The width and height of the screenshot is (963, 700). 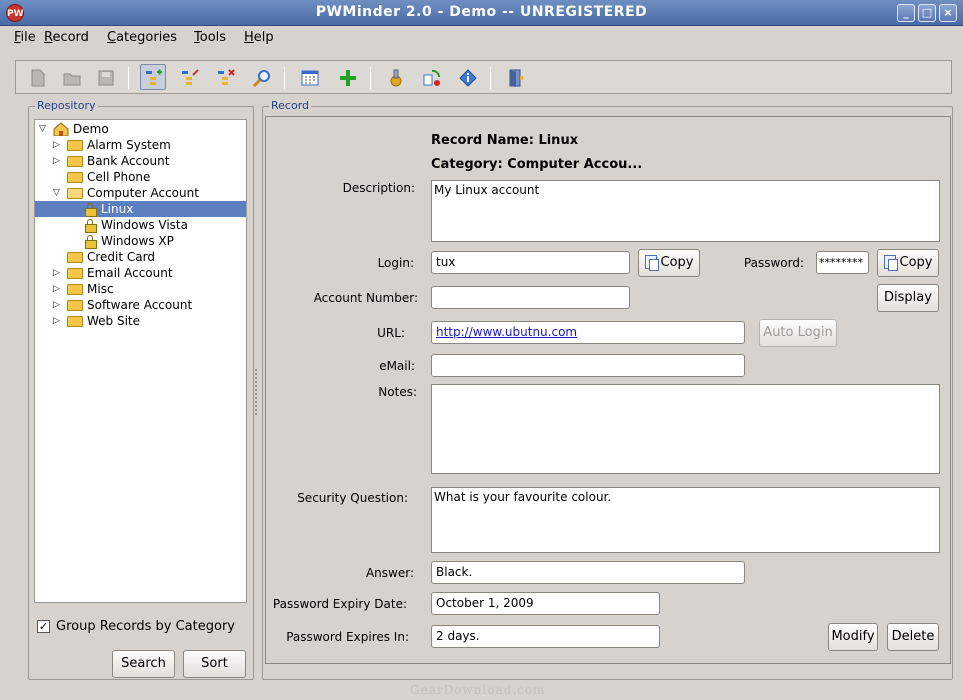 What do you see at coordinates (143, 193) in the screenshot?
I see `tree-item-label: Computer Account` at bounding box center [143, 193].